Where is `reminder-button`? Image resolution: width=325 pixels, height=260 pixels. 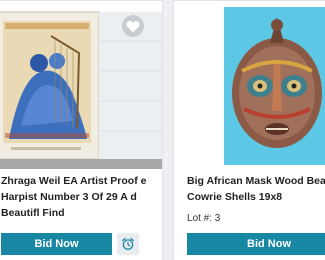 reminder-button is located at coordinates (128, 244).